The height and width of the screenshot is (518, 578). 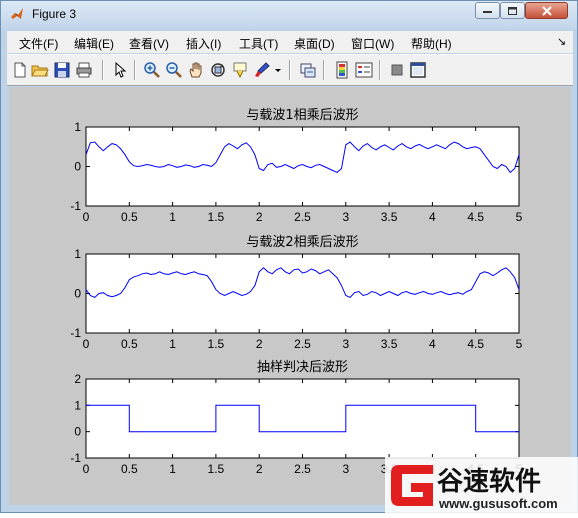 What do you see at coordinates (84, 70) in the screenshot?
I see `print-icon` at bounding box center [84, 70].